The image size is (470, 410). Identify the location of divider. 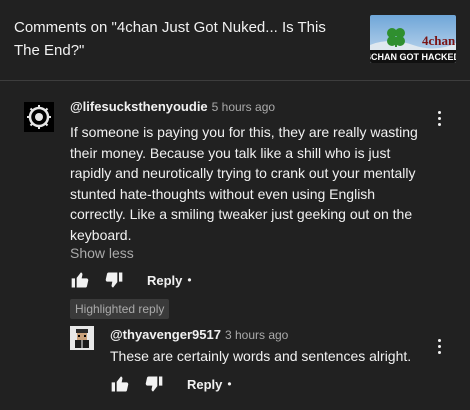
(235, 80).